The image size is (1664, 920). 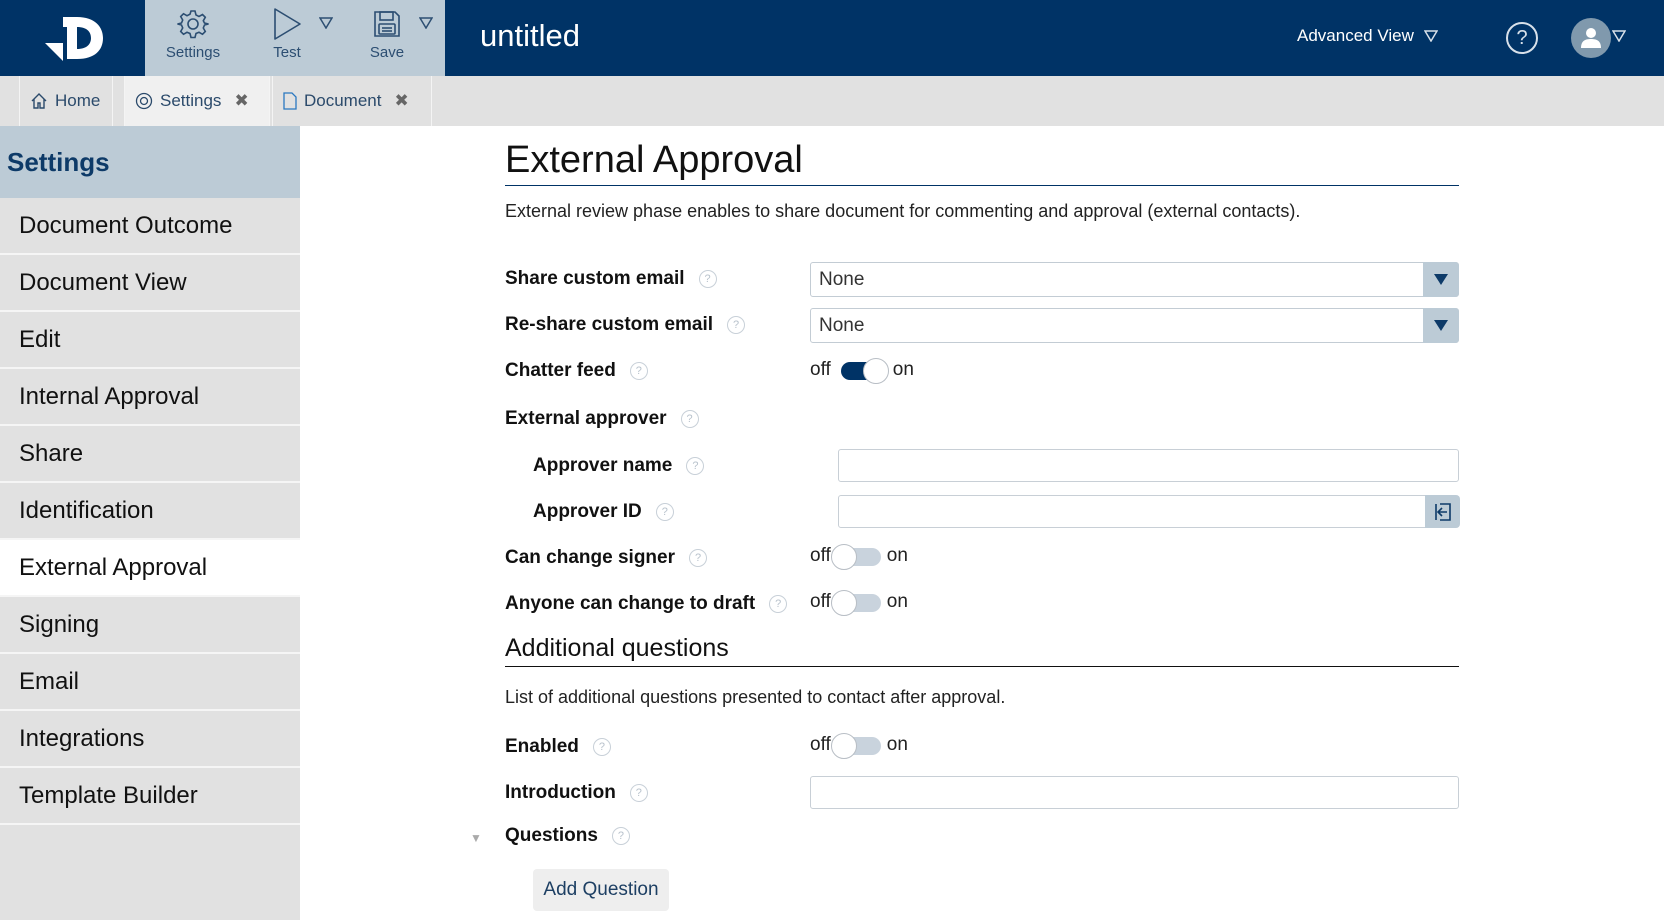 I want to click on approver-id-input-wrap, so click(x=1132, y=511).